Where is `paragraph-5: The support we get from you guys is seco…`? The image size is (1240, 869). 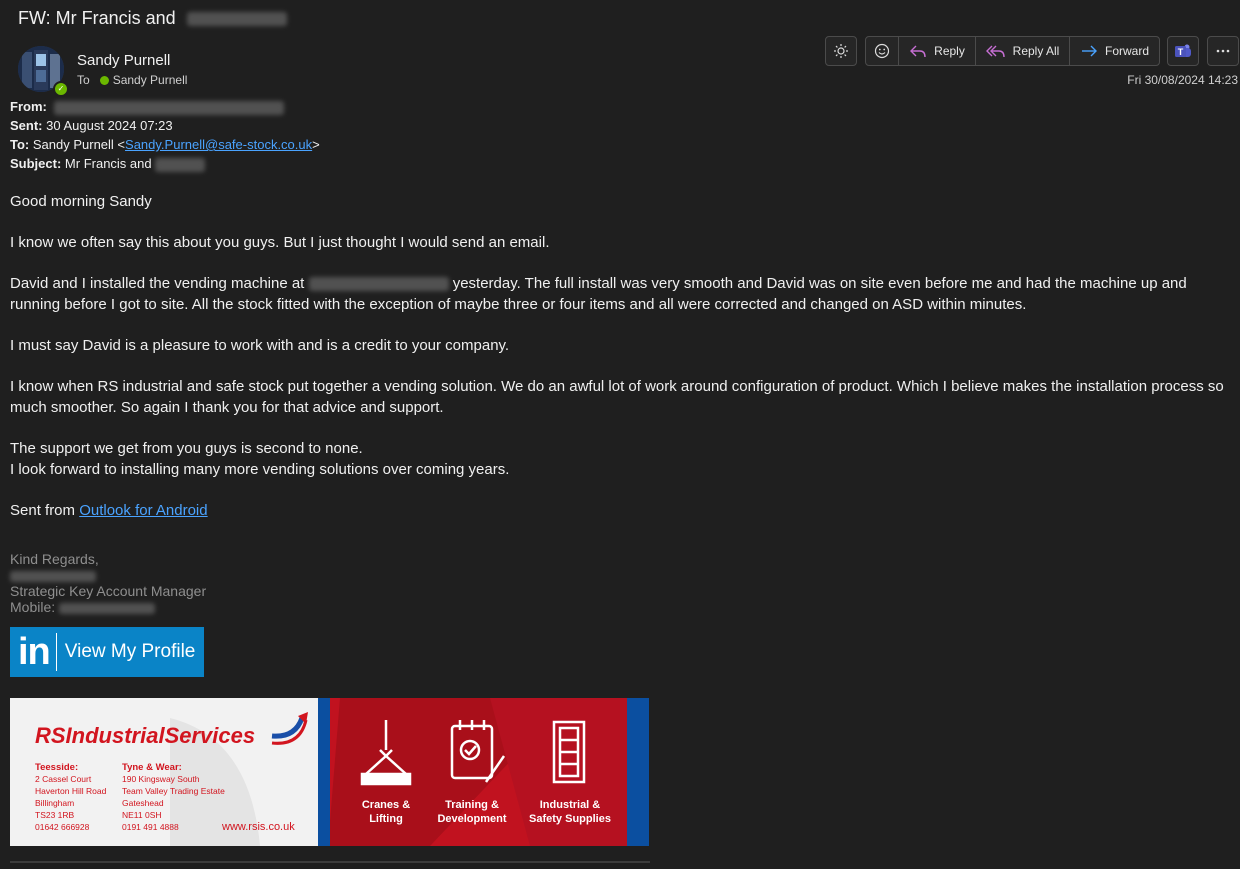 paragraph-5: The support we get from you guys is seco… is located at coordinates (625, 459).